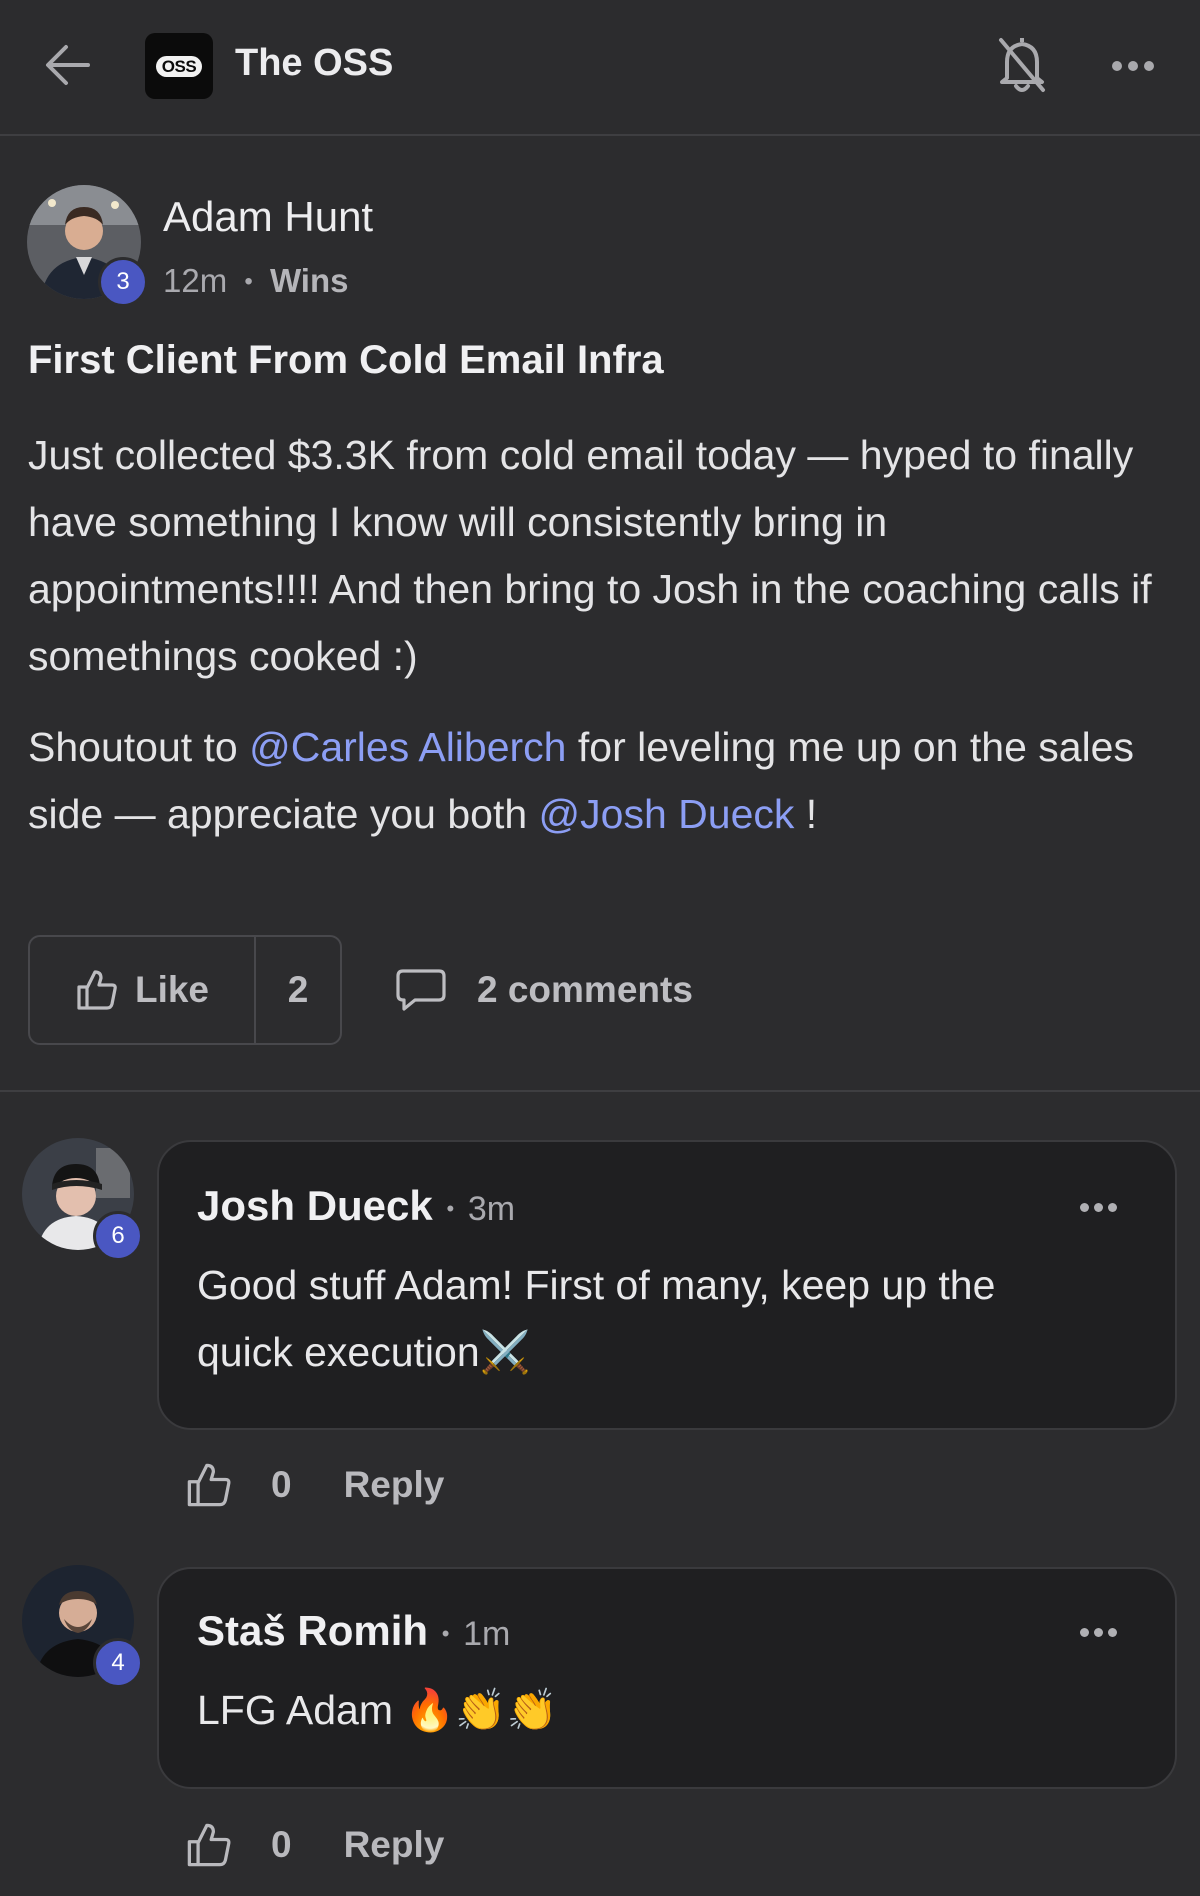 The height and width of the screenshot is (1896, 1200). I want to click on group-logo-text: OSS, so click(179, 66).